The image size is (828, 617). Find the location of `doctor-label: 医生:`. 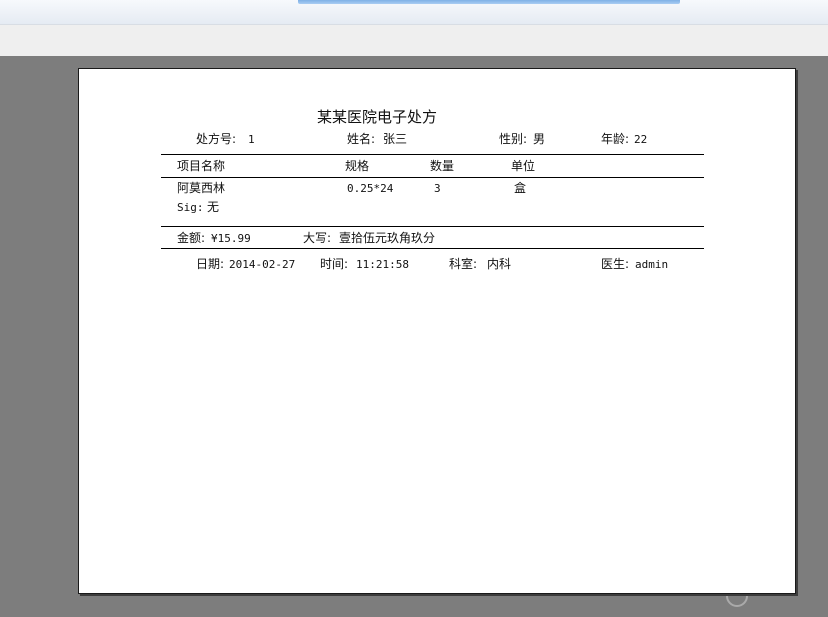

doctor-label: 医生: is located at coordinates (615, 264).